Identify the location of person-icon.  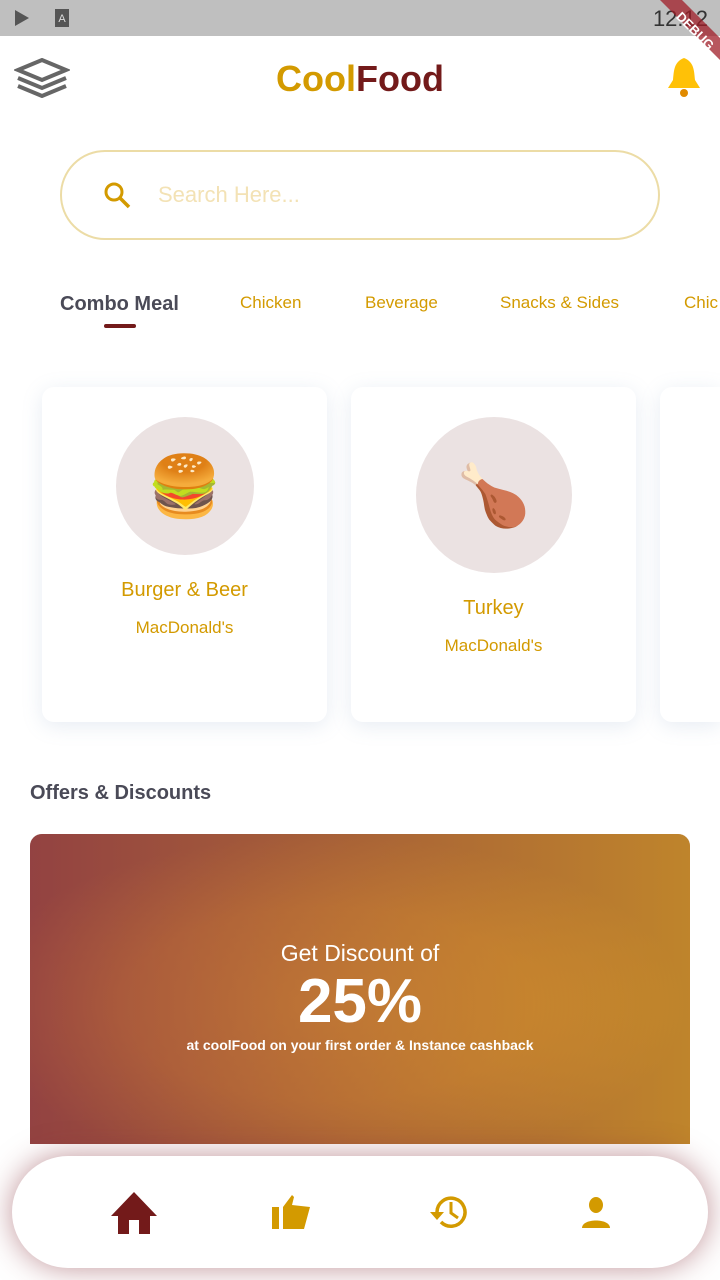
(596, 1212).